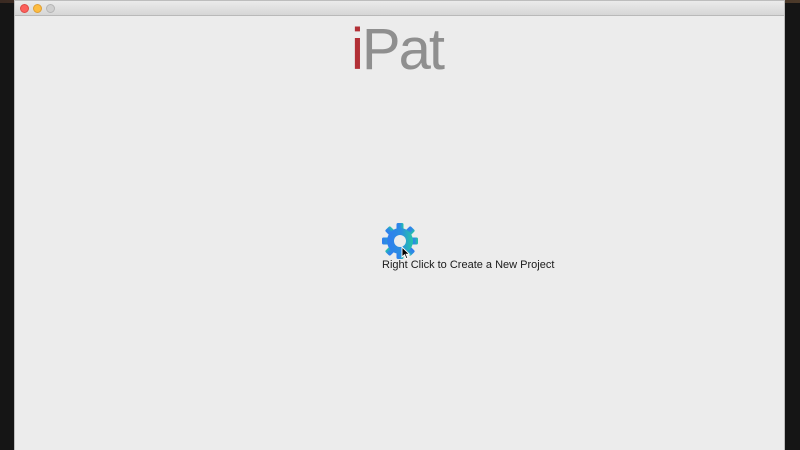 The width and height of the screenshot is (800, 450). What do you see at coordinates (399, 8) in the screenshot?
I see `window-titlebar` at bounding box center [399, 8].